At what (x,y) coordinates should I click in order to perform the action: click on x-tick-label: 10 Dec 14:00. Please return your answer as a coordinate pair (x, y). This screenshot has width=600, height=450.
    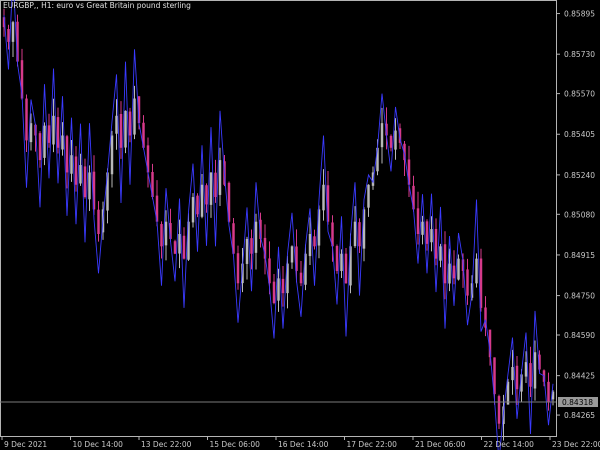
    Looking at the image, I should click on (98, 444).